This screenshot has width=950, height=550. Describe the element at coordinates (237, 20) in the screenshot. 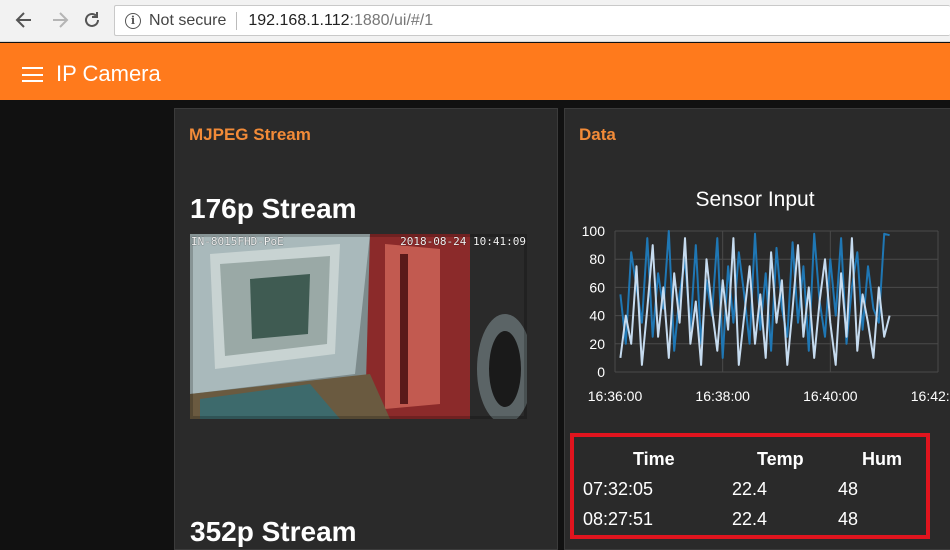

I see `address-divider` at that location.